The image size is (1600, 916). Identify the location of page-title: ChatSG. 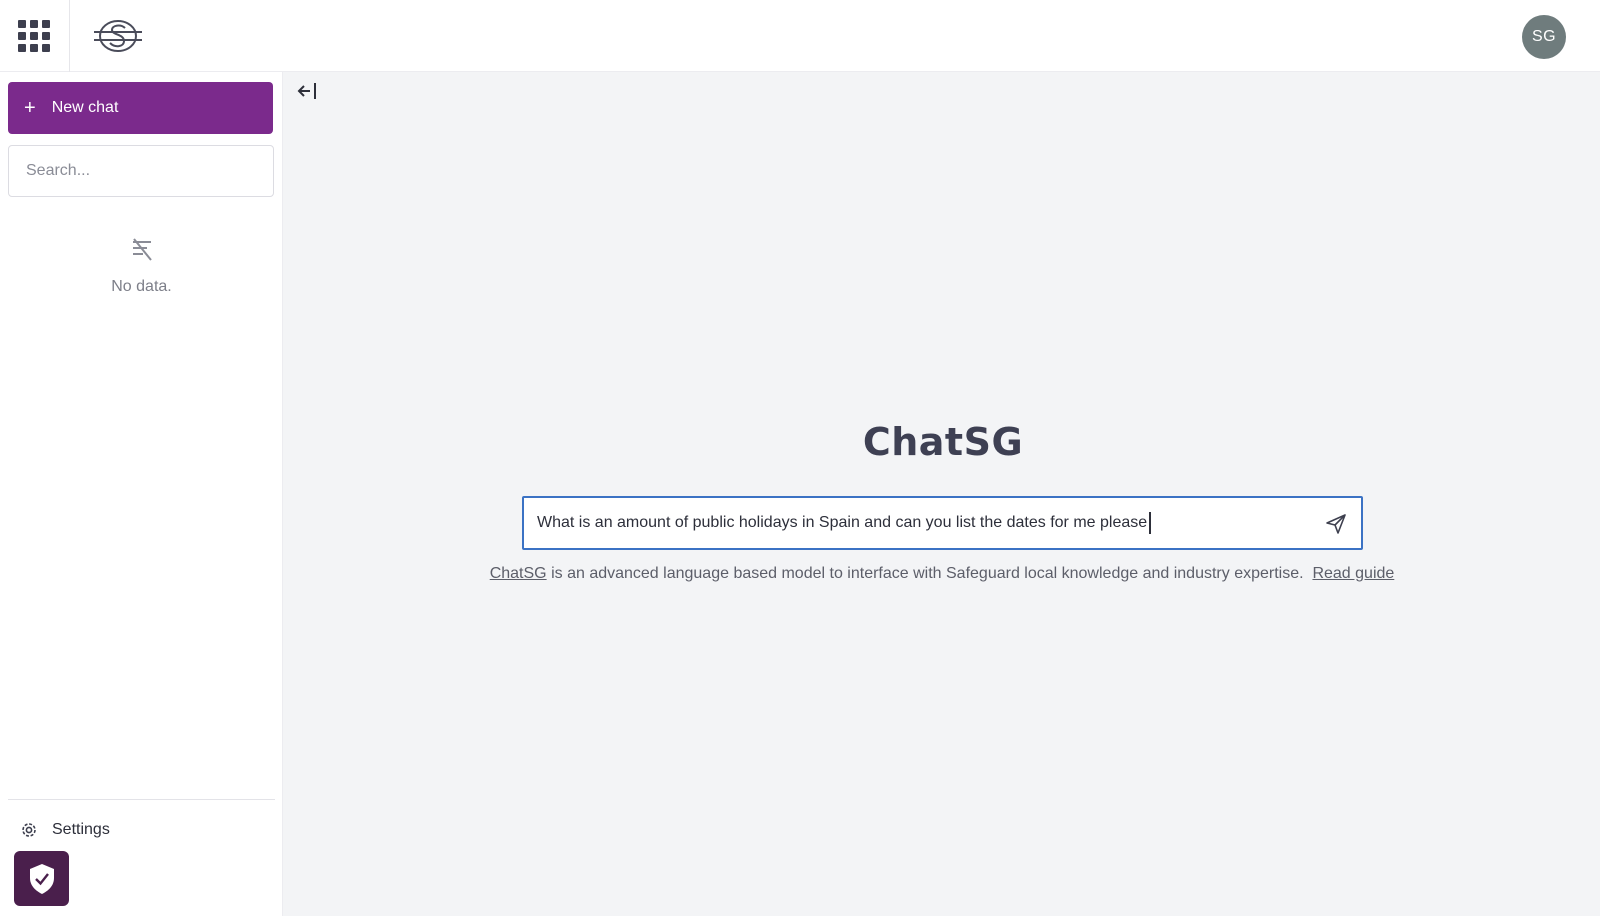
(943, 442).